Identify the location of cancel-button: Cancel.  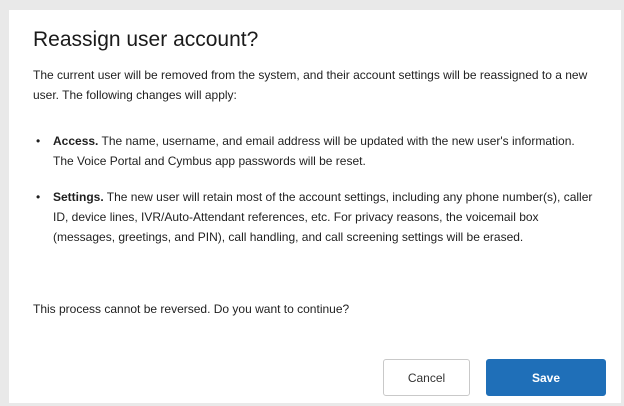
(426, 377).